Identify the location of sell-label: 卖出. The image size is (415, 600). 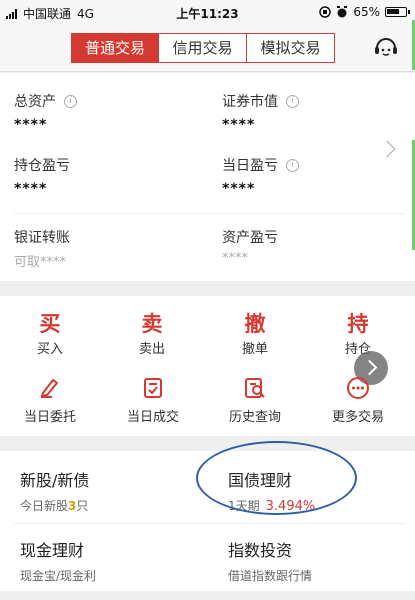
(151, 349).